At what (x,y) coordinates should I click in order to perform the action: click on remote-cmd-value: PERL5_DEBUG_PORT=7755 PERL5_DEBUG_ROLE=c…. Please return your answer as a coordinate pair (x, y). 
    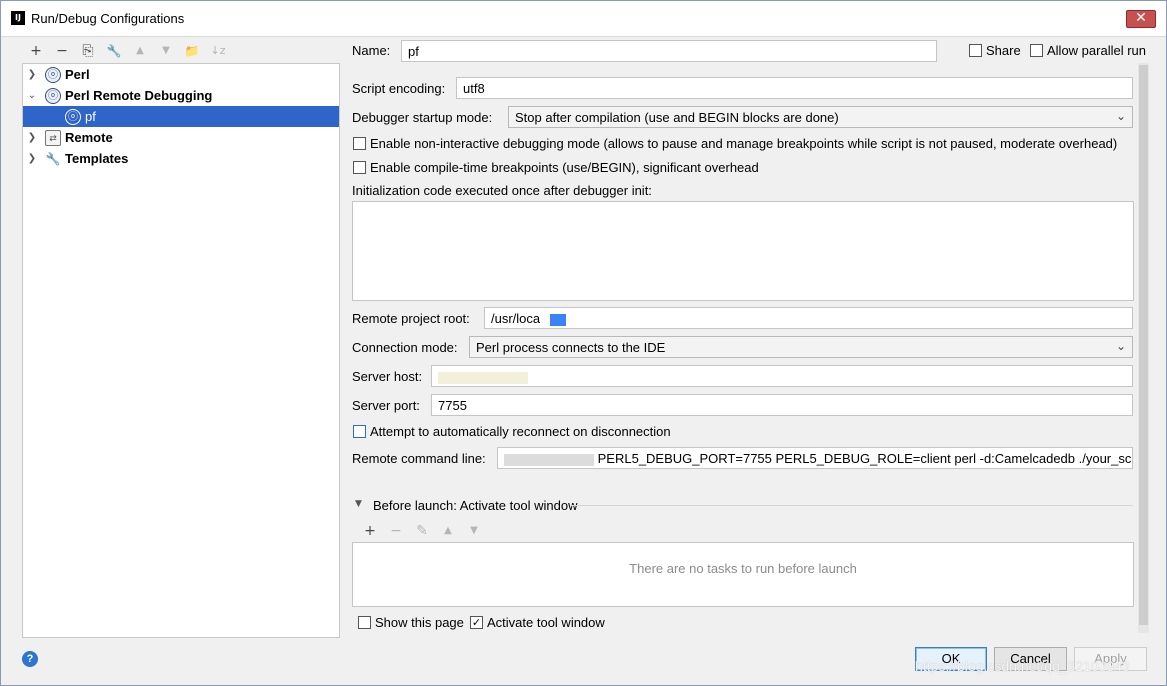
    Looking at the image, I should click on (865, 458).